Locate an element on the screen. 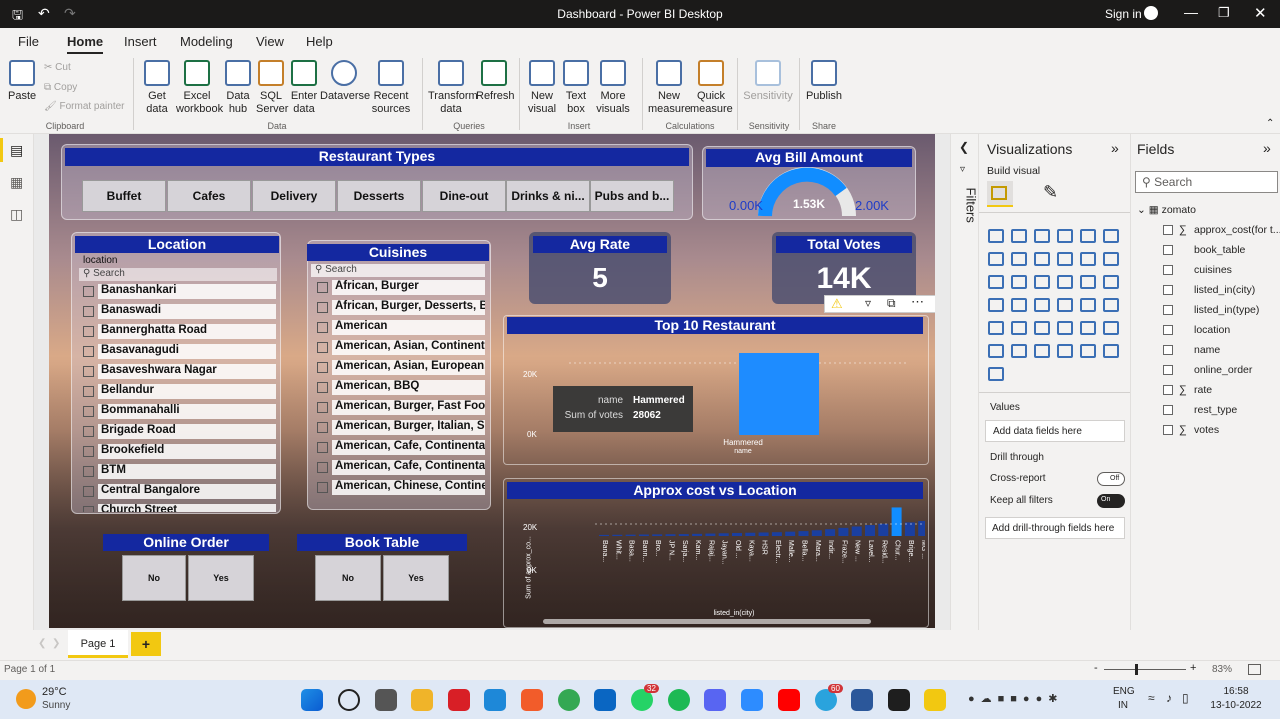  discord-icon is located at coordinates (715, 700).